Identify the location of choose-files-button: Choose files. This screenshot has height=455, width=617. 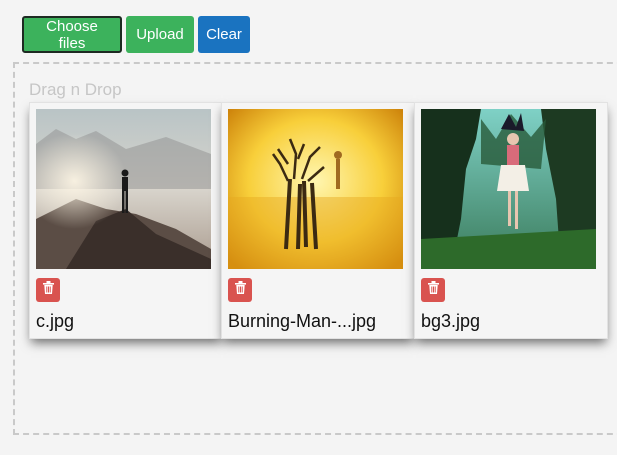
(72, 34).